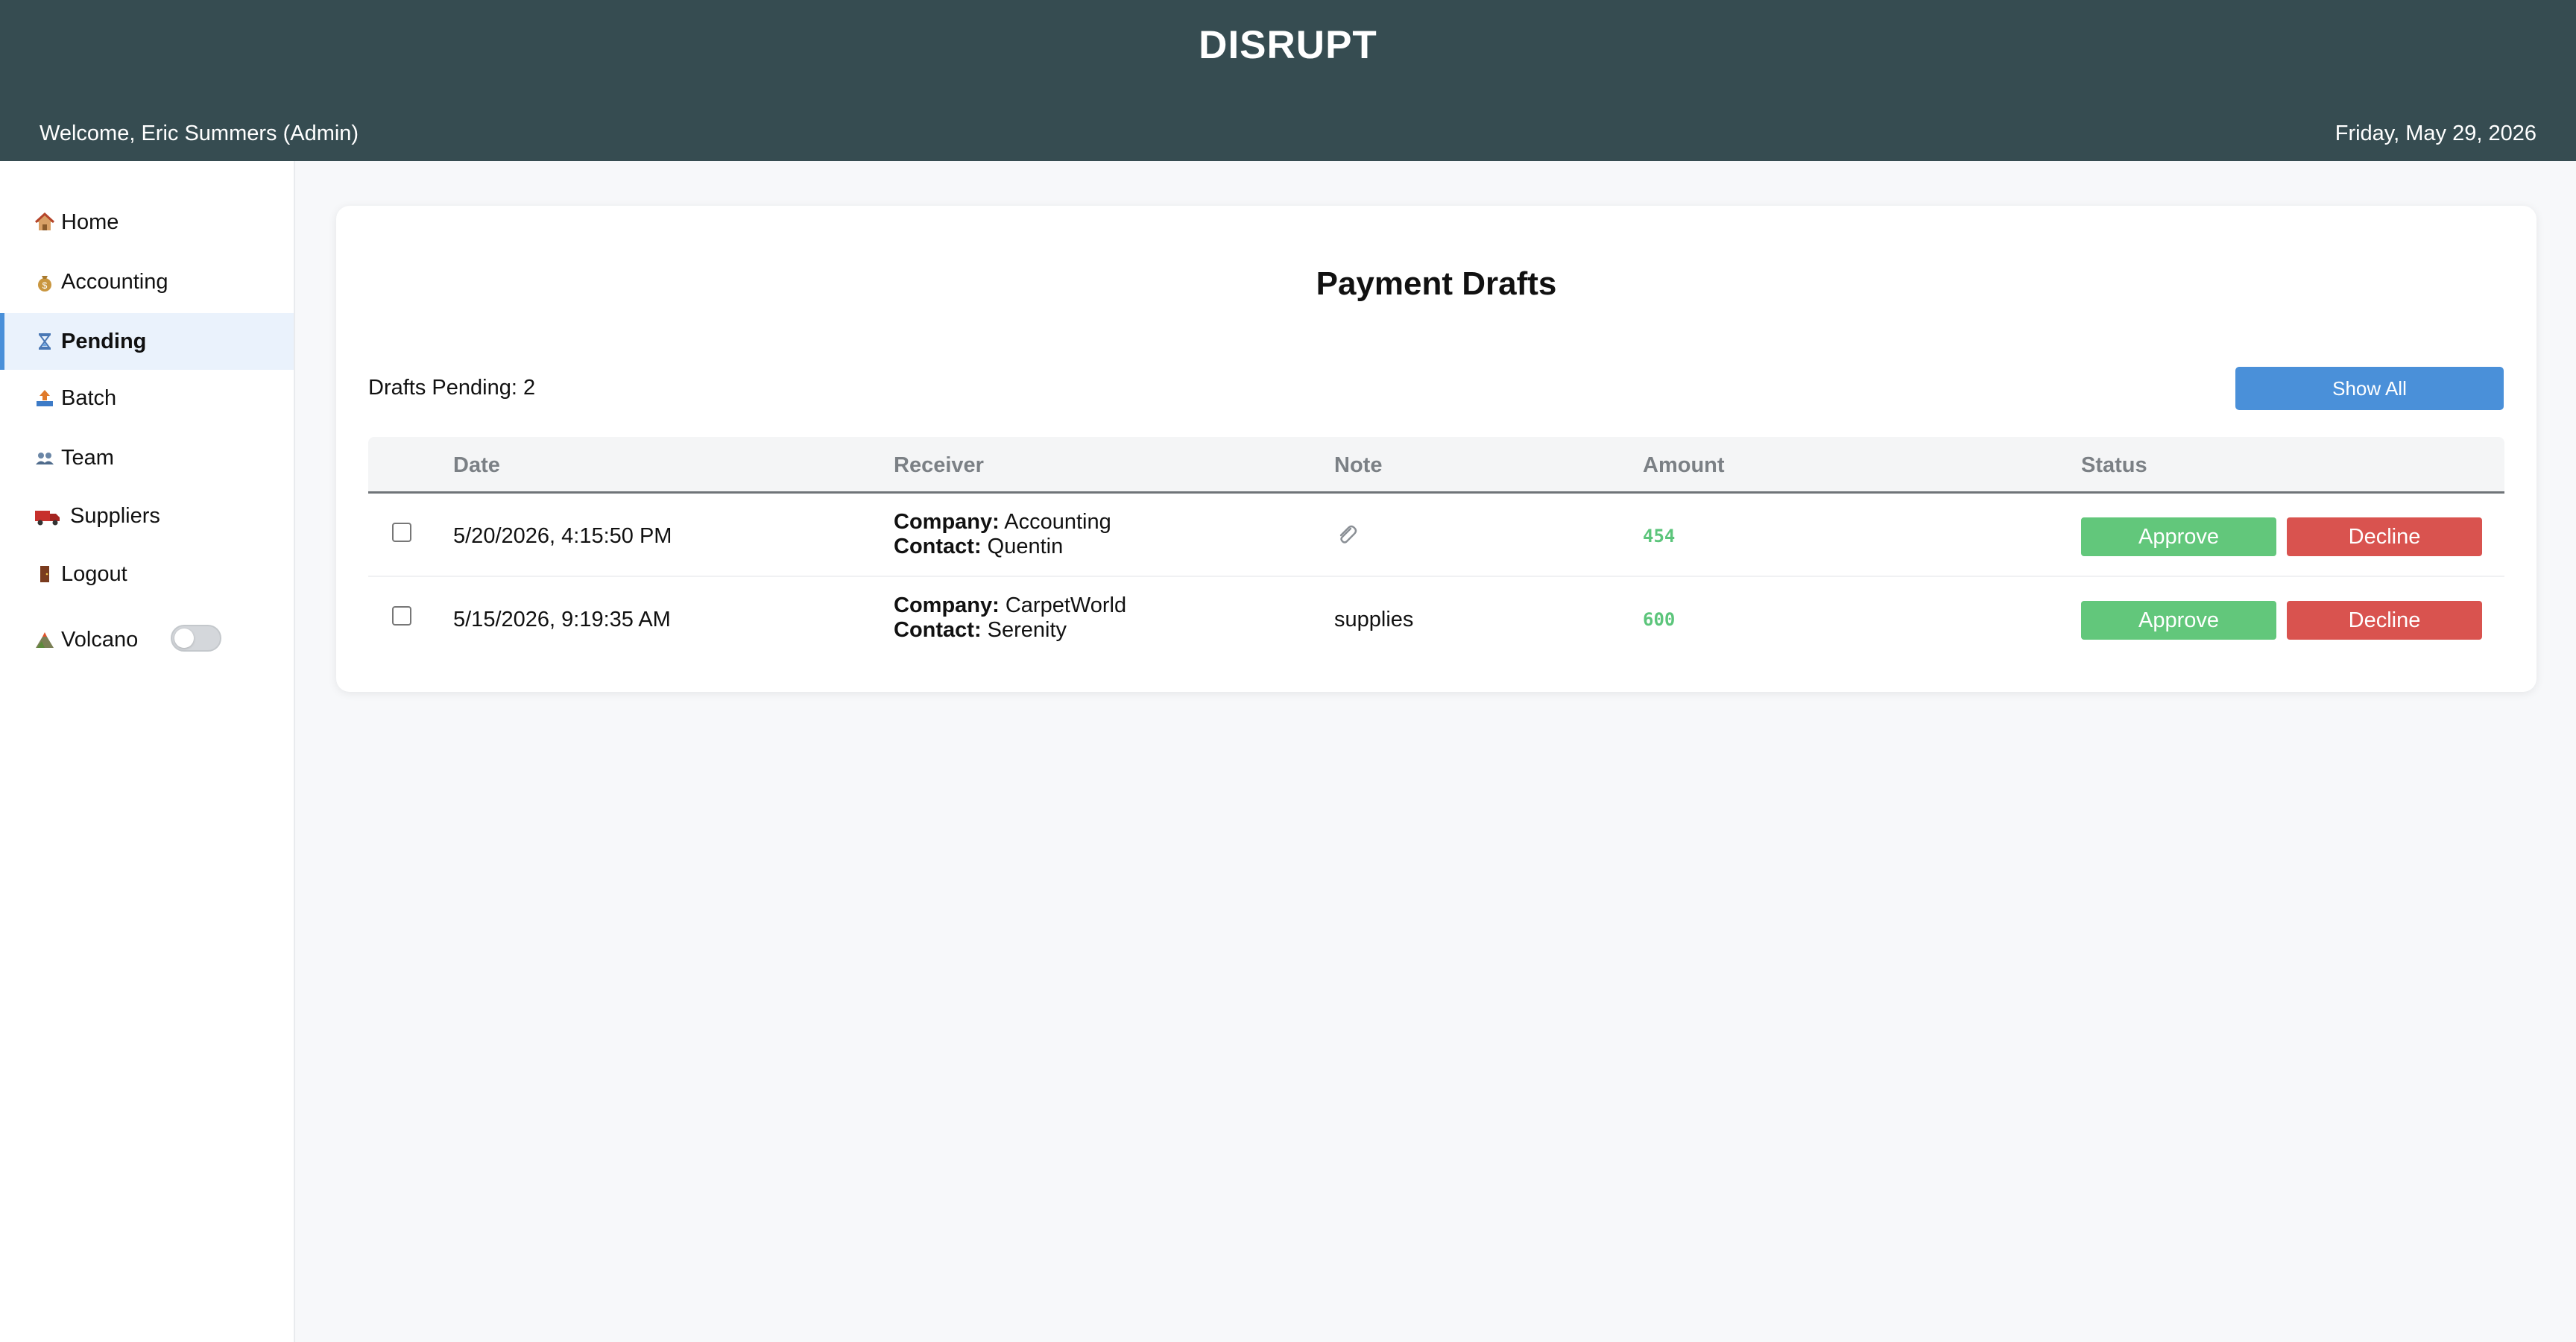 The image size is (2576, 1342). What do you see at coordinates (2114, 465) in the screenshot?
I see `column-header-status: Status` at bounding box center [2114, 465].